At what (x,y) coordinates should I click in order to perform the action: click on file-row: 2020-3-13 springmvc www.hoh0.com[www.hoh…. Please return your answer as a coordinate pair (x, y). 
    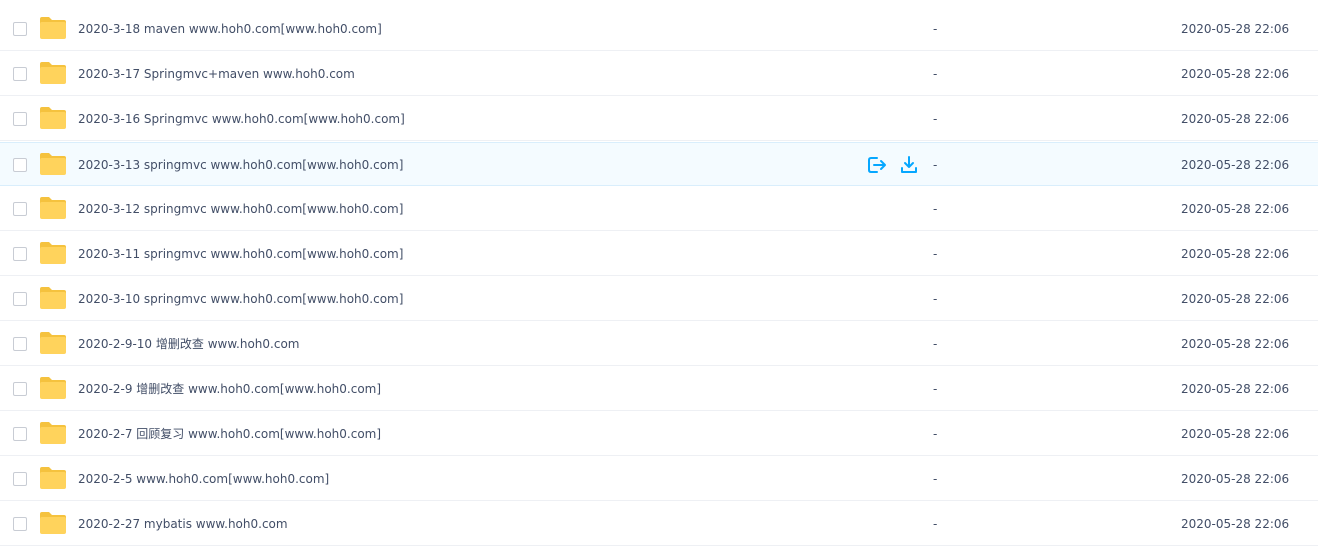
    Looking at the image, I should click on (659, 164).